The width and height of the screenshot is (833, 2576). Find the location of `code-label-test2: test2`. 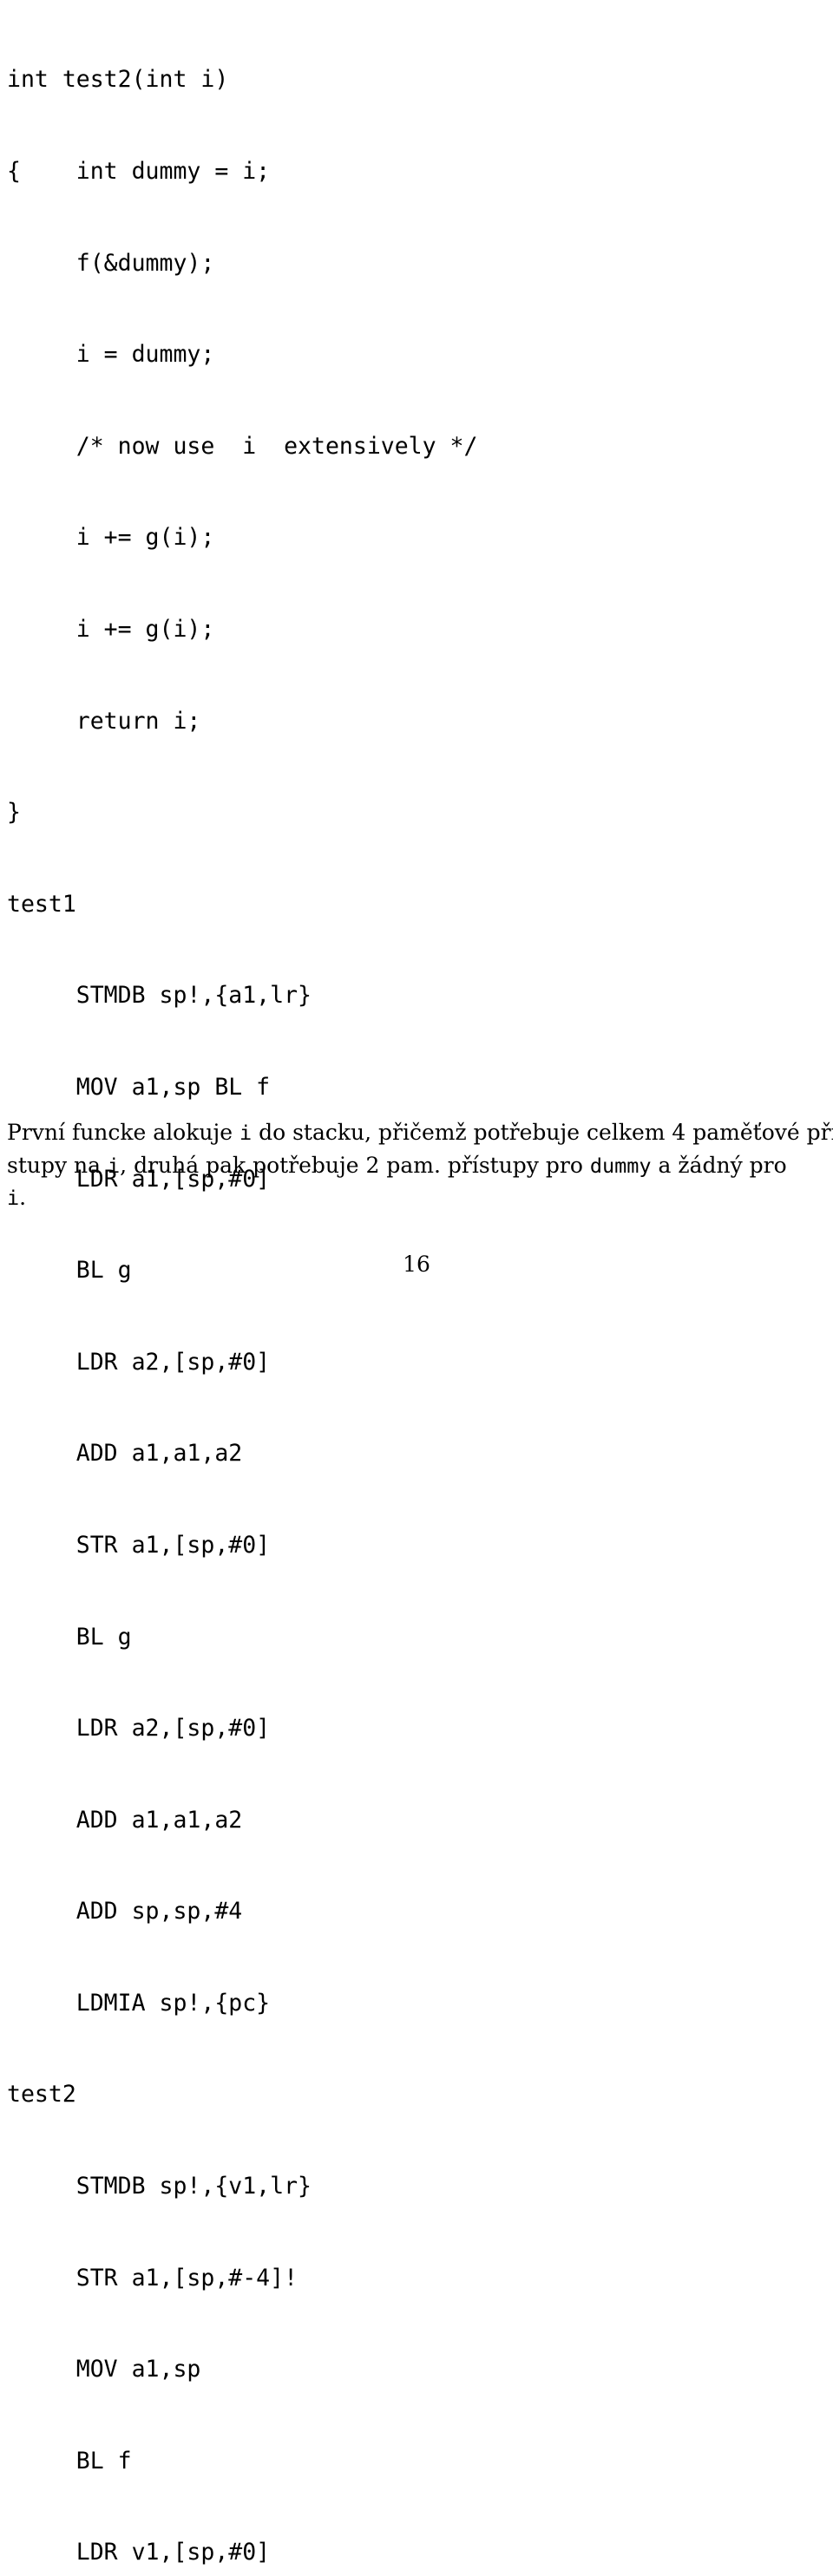

code-label-test2: test2 is located at coordinates (41, 2095).